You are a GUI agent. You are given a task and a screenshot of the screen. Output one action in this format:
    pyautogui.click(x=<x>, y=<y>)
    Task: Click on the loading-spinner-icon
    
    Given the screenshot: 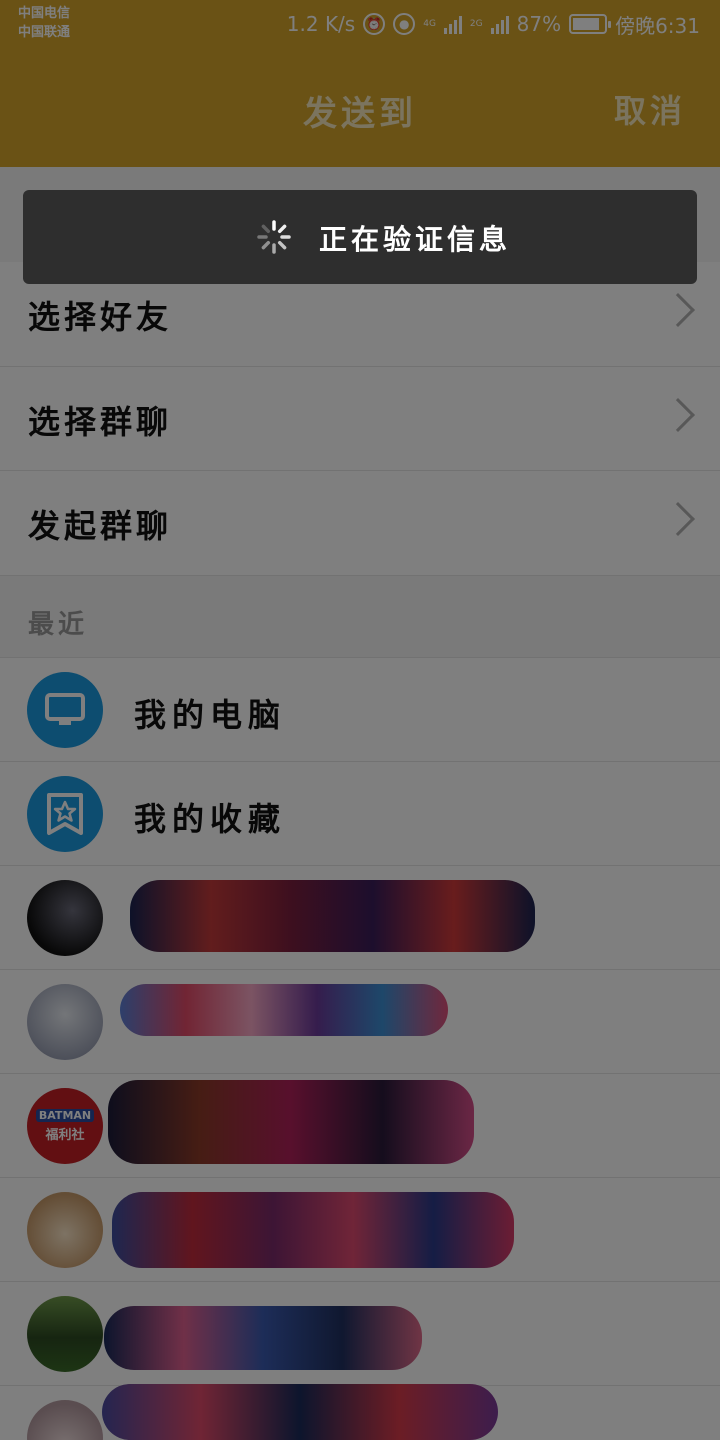 What is the action you would take?
    pyautogui.click(x=274, y=237)
    